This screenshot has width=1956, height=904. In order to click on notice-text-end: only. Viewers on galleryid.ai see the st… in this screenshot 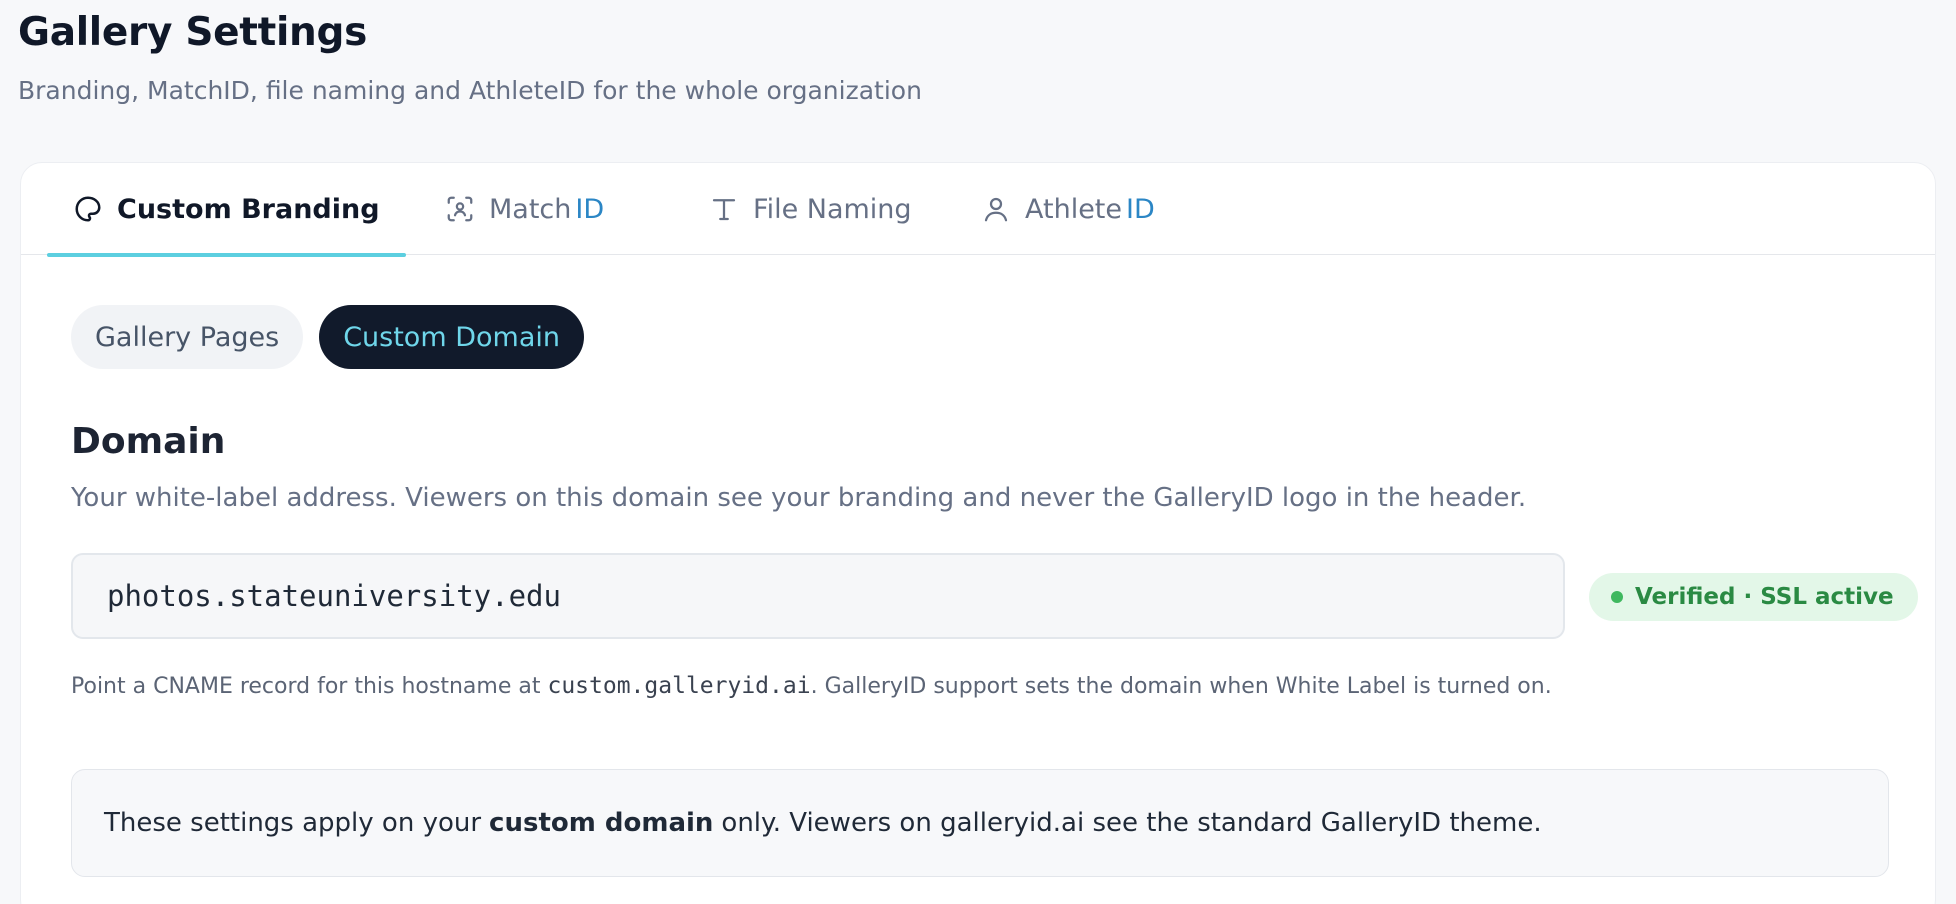, I will do `click(1131, 823)`.